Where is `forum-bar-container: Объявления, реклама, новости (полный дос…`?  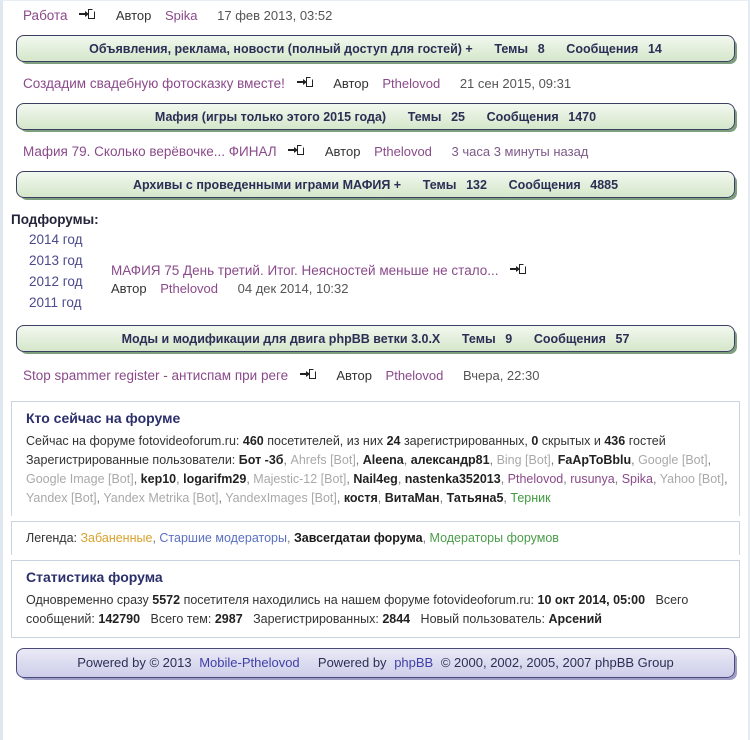 forum-bar-container: Объявления, реклама, новости (полный дос… is located at coordinates (375, 50).